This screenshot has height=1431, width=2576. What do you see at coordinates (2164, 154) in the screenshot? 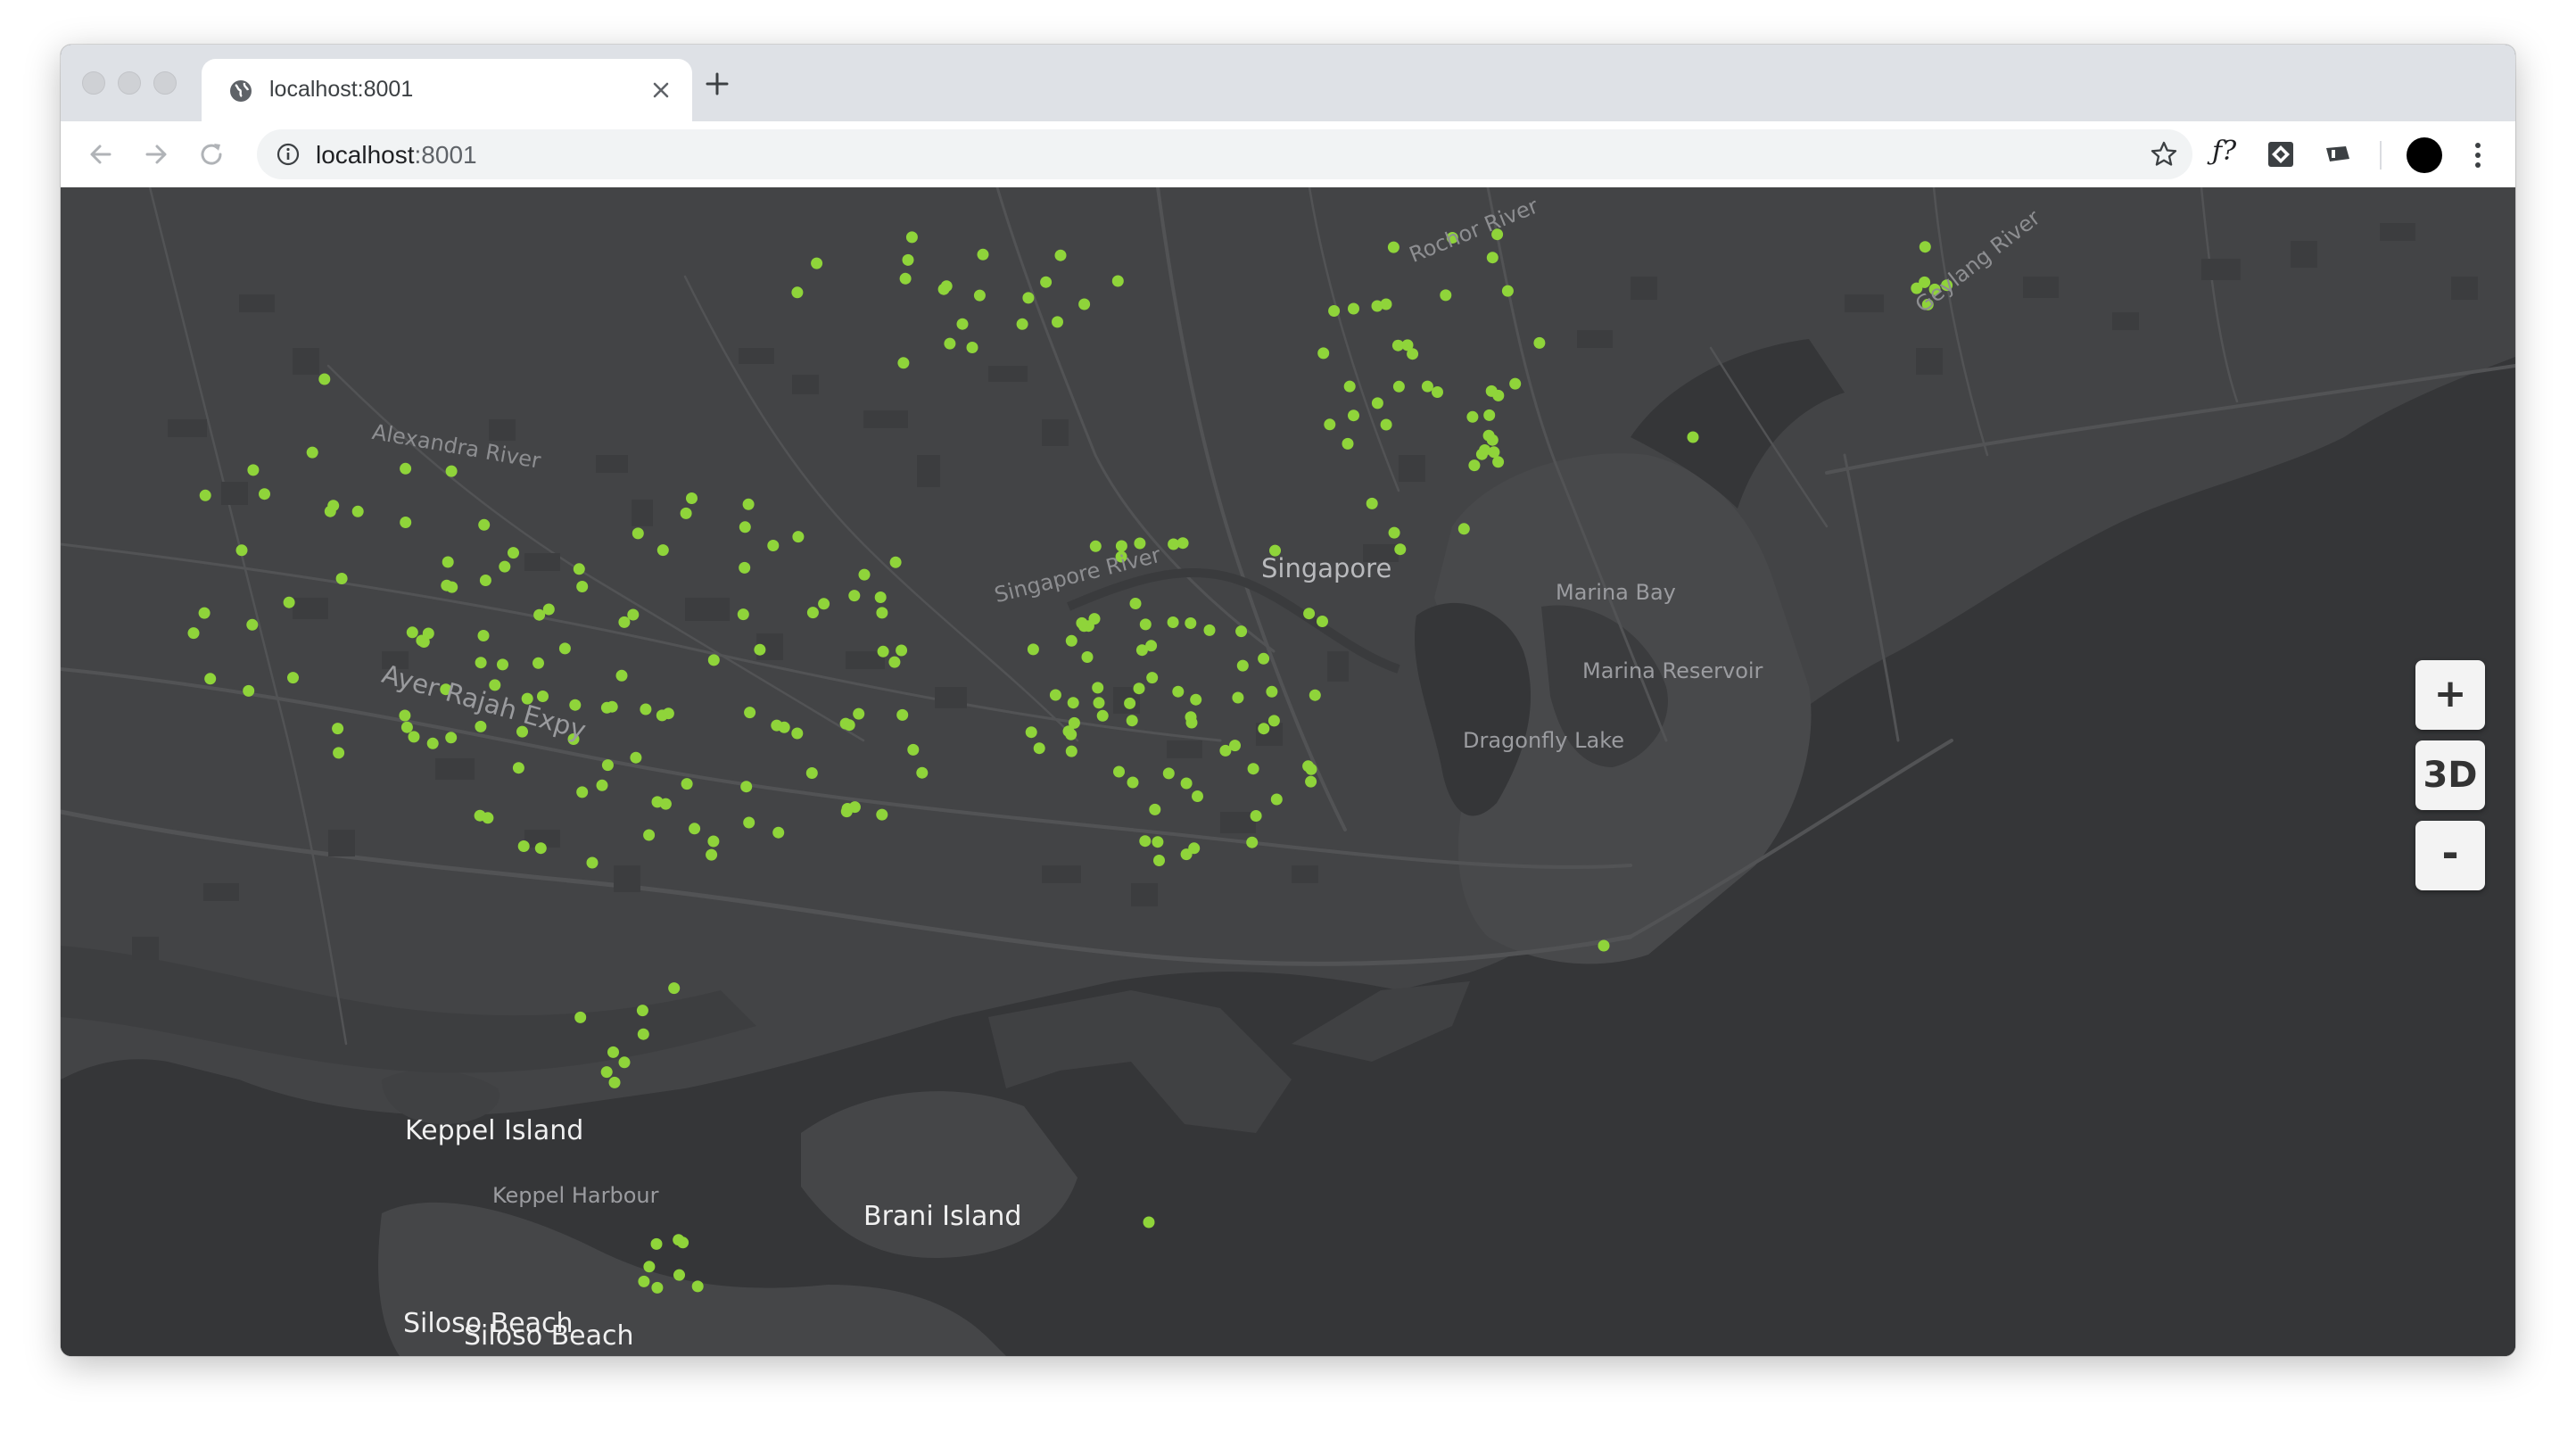
I see `bookmark-star-icon` at bounding box center [2164, 154].